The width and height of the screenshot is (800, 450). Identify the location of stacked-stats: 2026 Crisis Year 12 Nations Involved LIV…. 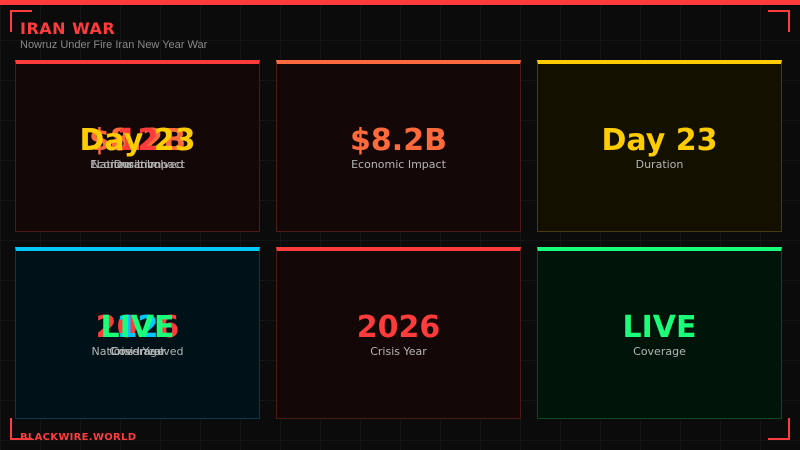
(137, 334).